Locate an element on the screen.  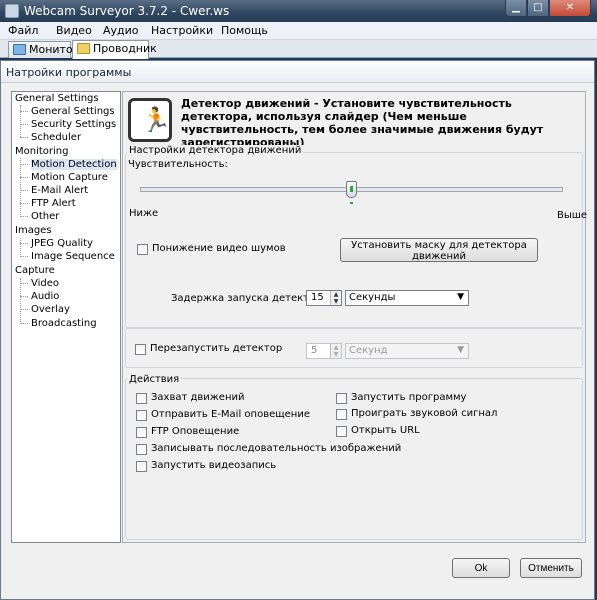
tab-explorer: Проводник is located at coordinates (114, 49).